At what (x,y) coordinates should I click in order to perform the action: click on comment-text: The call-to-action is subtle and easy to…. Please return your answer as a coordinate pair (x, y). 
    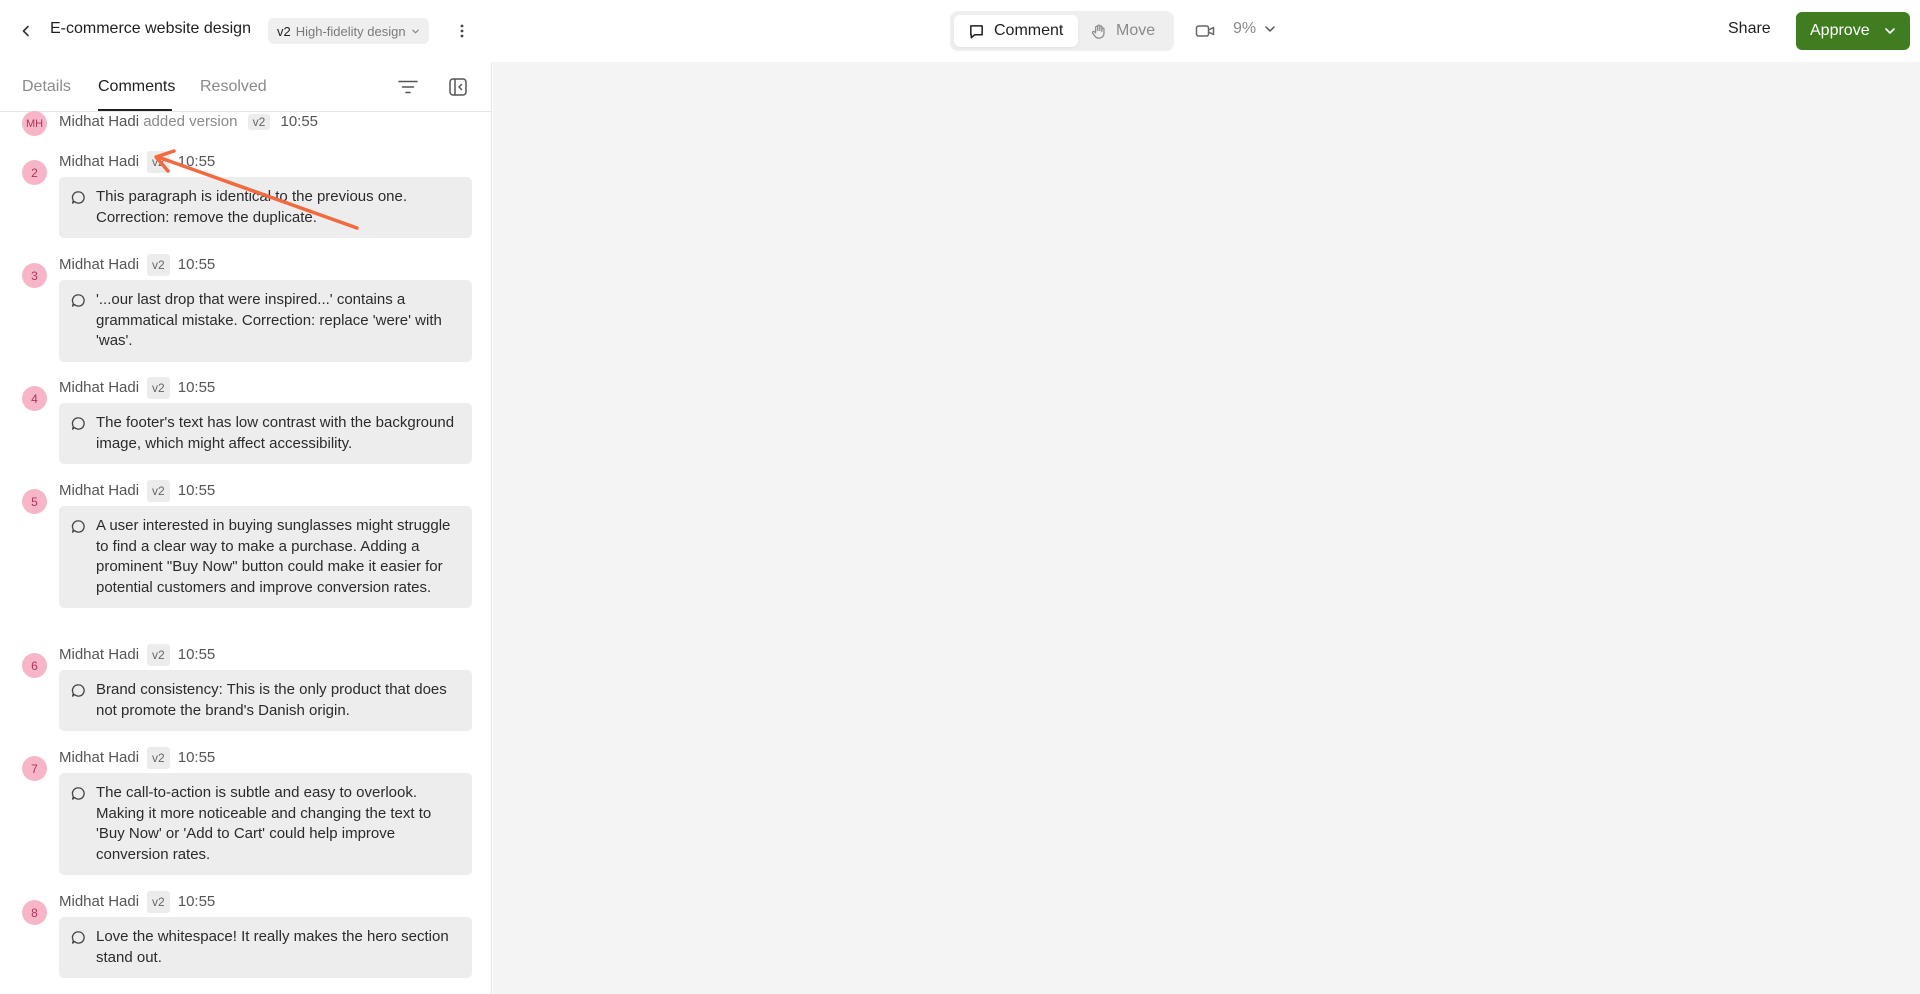
    Looking at the image, I should click on (264, 823).